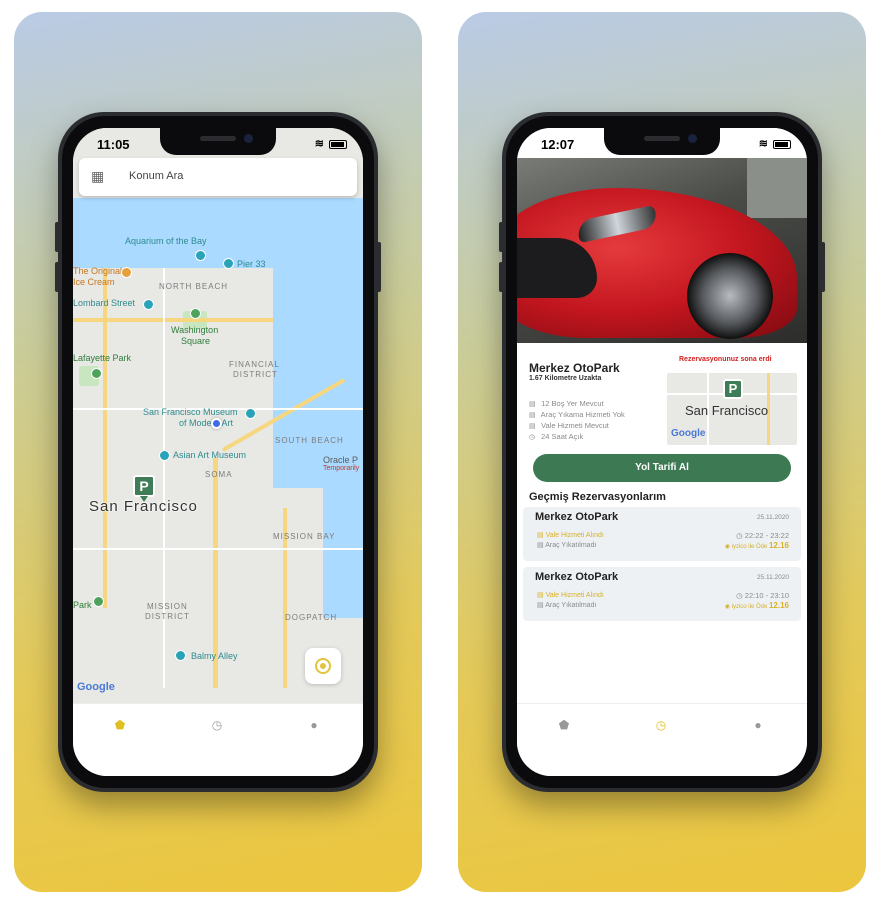 Image resolution: width=880 pixels, height=902 pixels. Describe the element at coordinates (532, 404) in the screenshot. I see `parking-spot-icon: ▤` at that location.